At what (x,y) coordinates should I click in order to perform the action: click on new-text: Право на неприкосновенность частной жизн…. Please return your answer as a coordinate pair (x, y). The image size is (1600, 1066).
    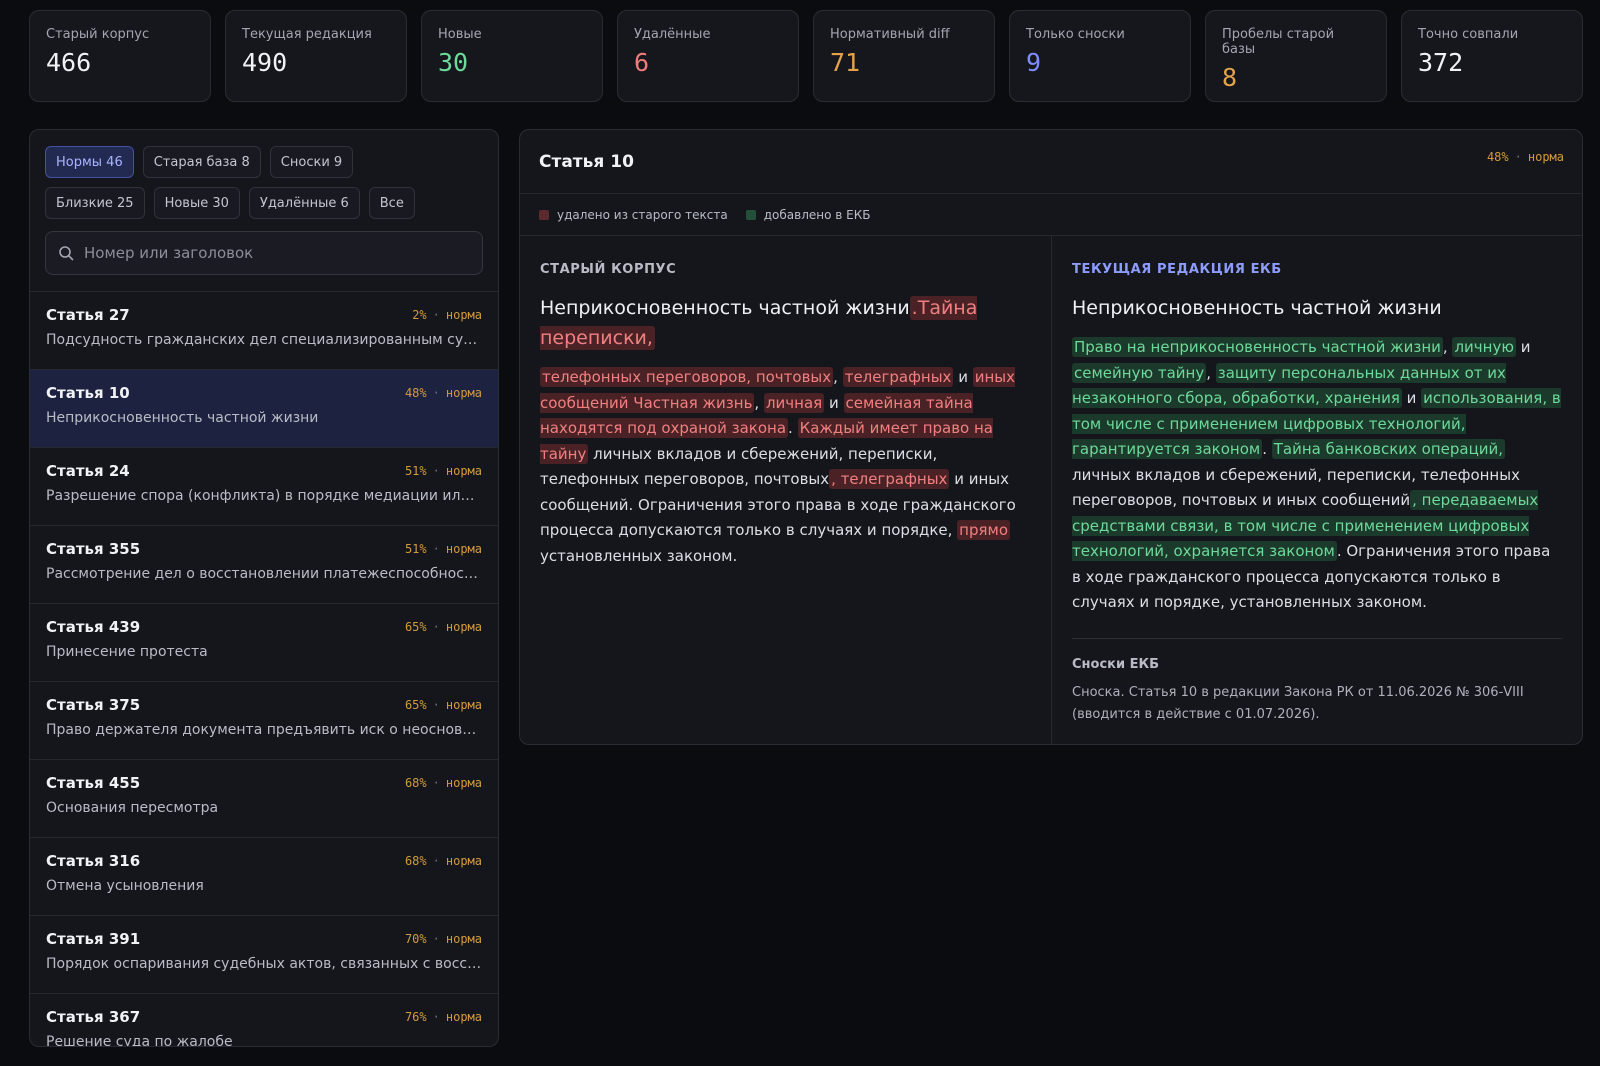
    Looking at the image, I should click on (1317, 475).